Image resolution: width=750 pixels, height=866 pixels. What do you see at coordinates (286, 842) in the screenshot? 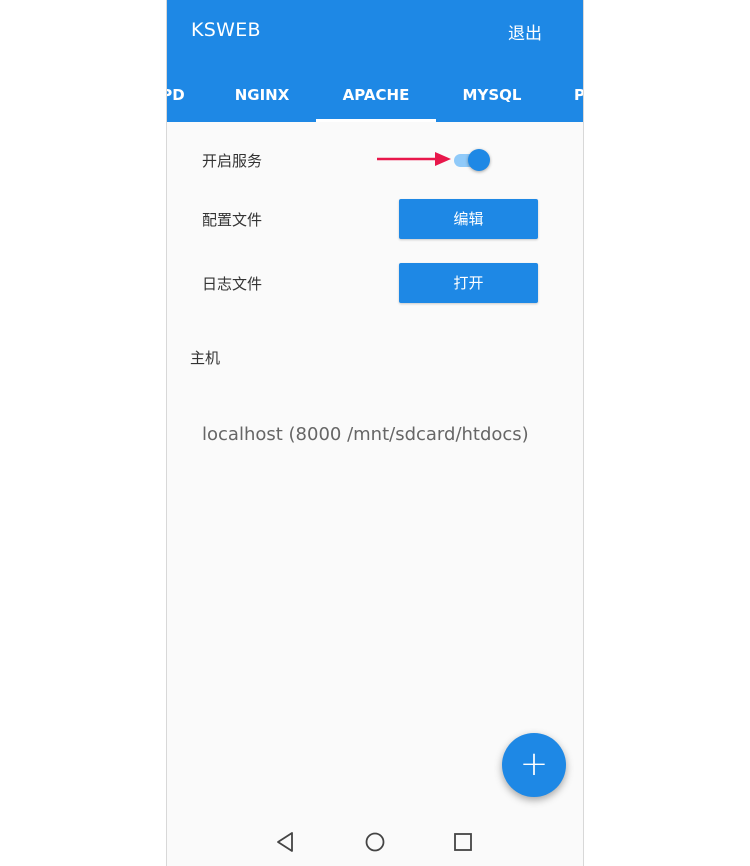
I see `back-icon` at bounding box center [286, 842].